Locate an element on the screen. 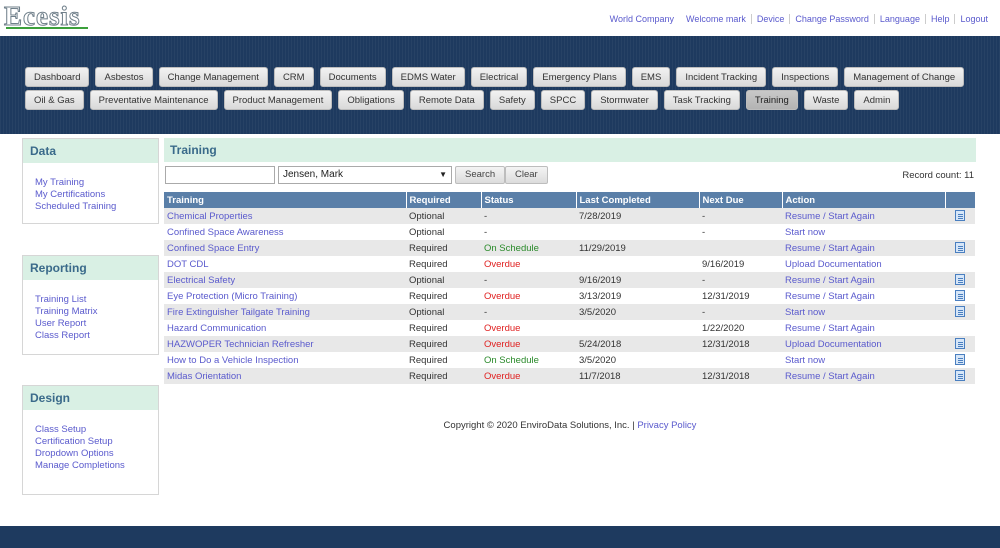 This screenshot has width=1000, height=548. company-link: World Company is located at coordinates (642, 19).